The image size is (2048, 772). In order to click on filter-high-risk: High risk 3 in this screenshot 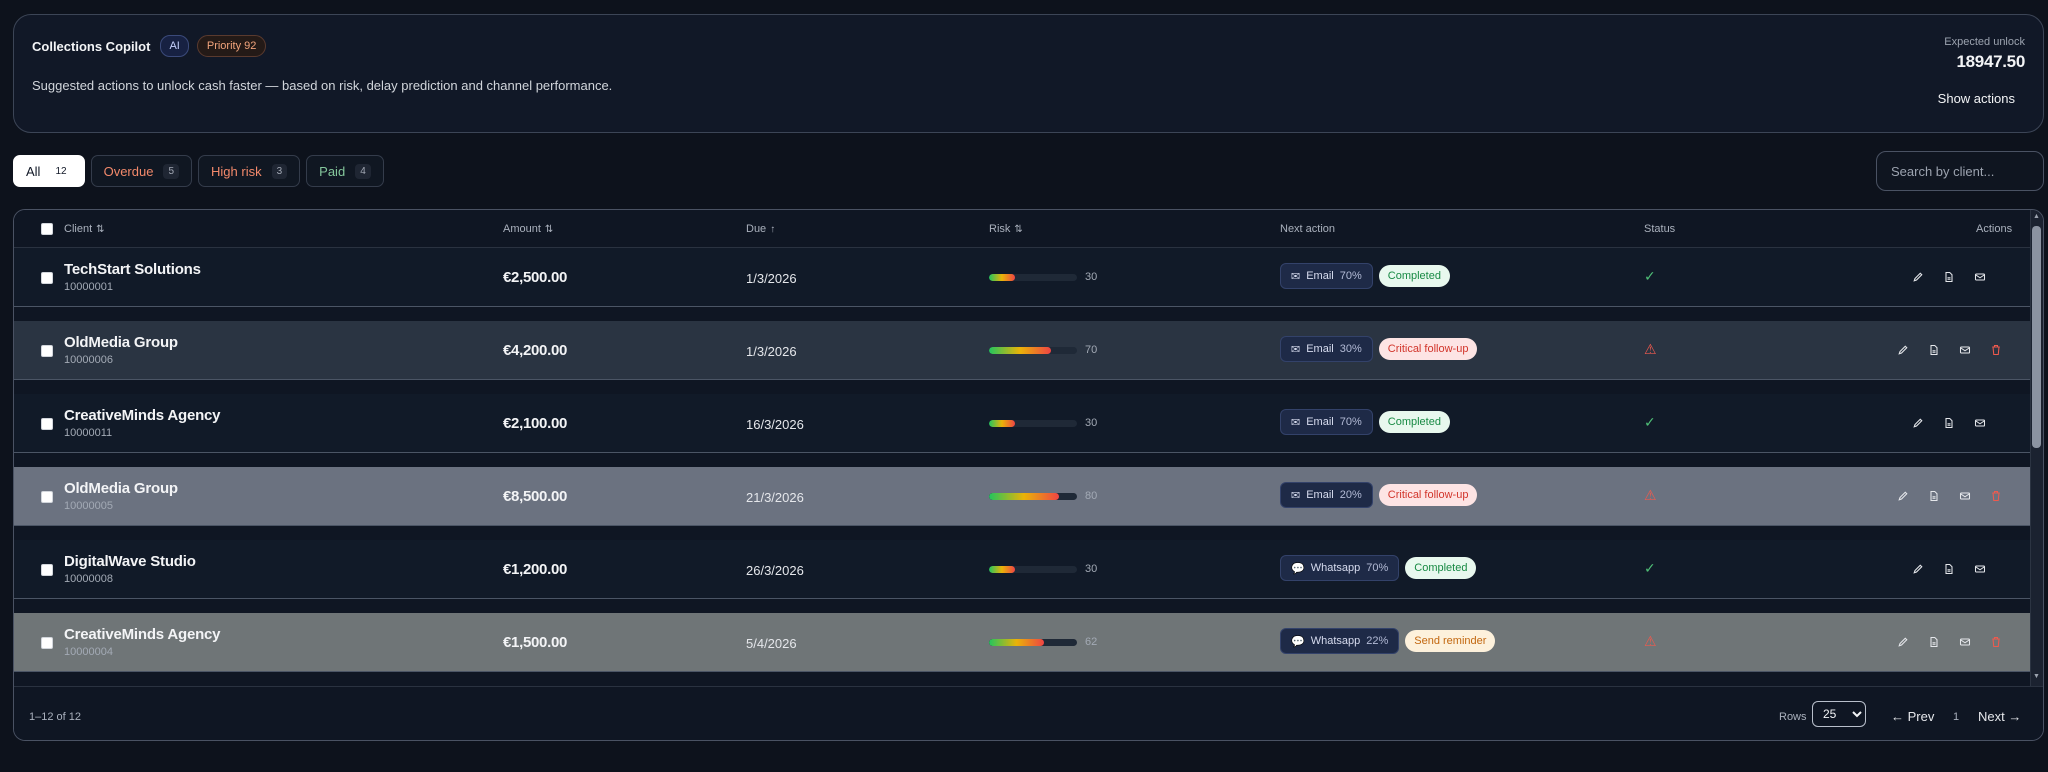, I will do `click(249, 171)`.